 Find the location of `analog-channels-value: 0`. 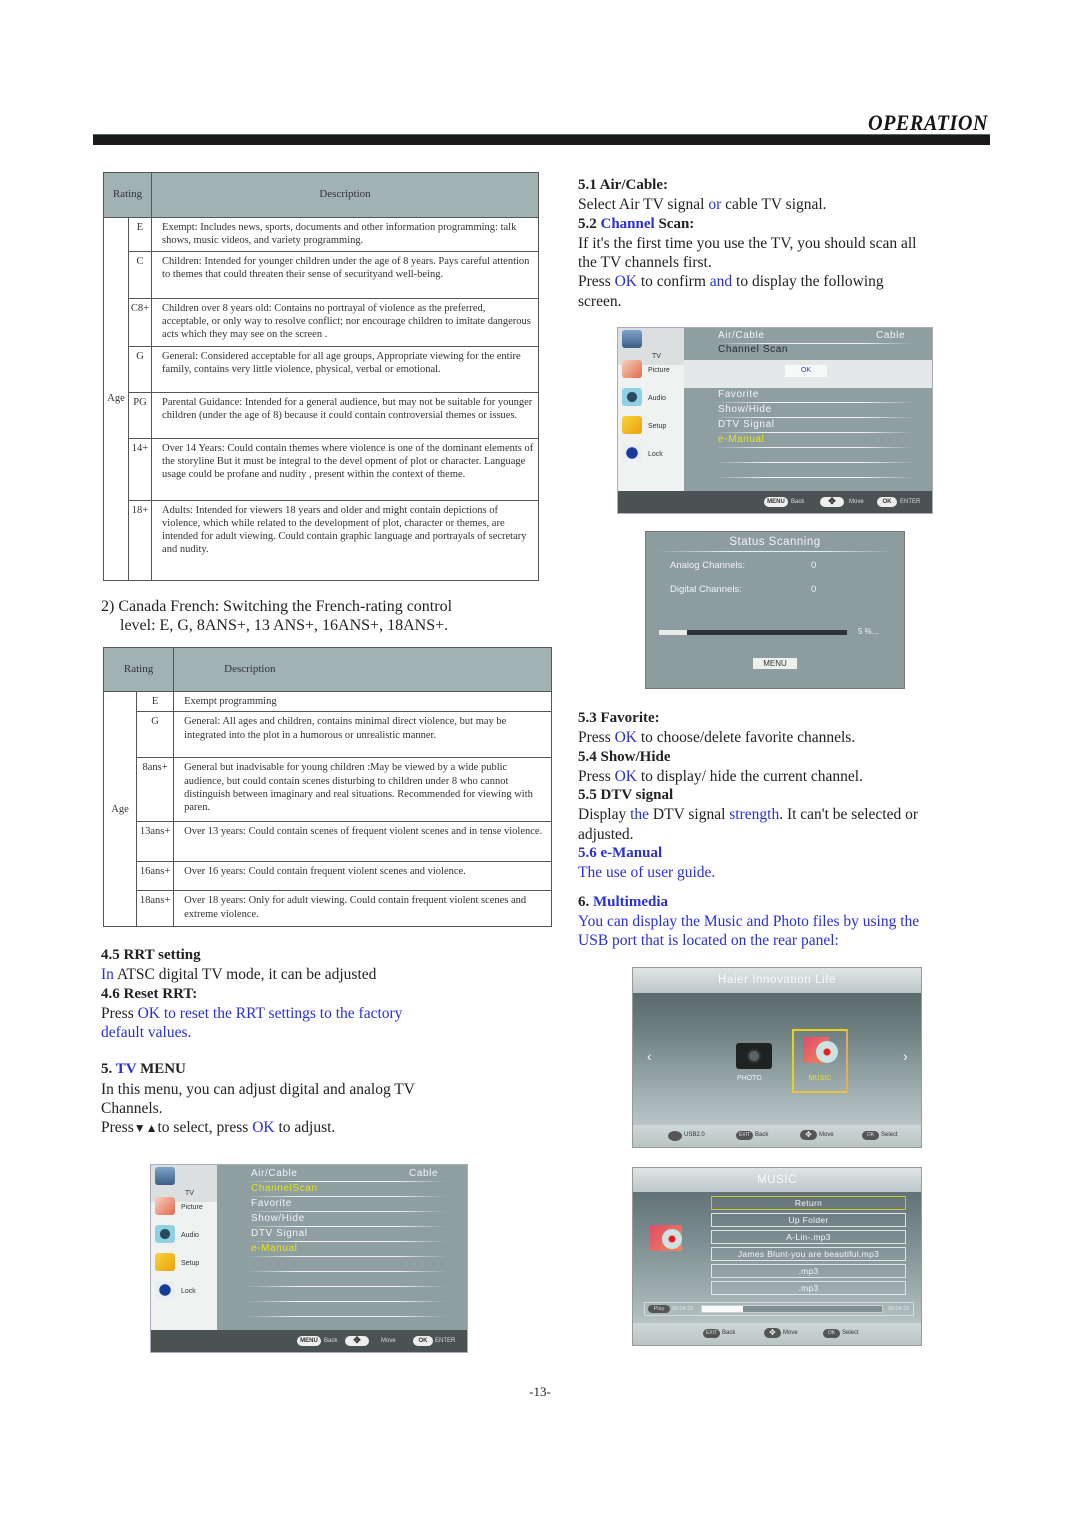

analog-channels-value: 0 is located at coordinates (814, 565).